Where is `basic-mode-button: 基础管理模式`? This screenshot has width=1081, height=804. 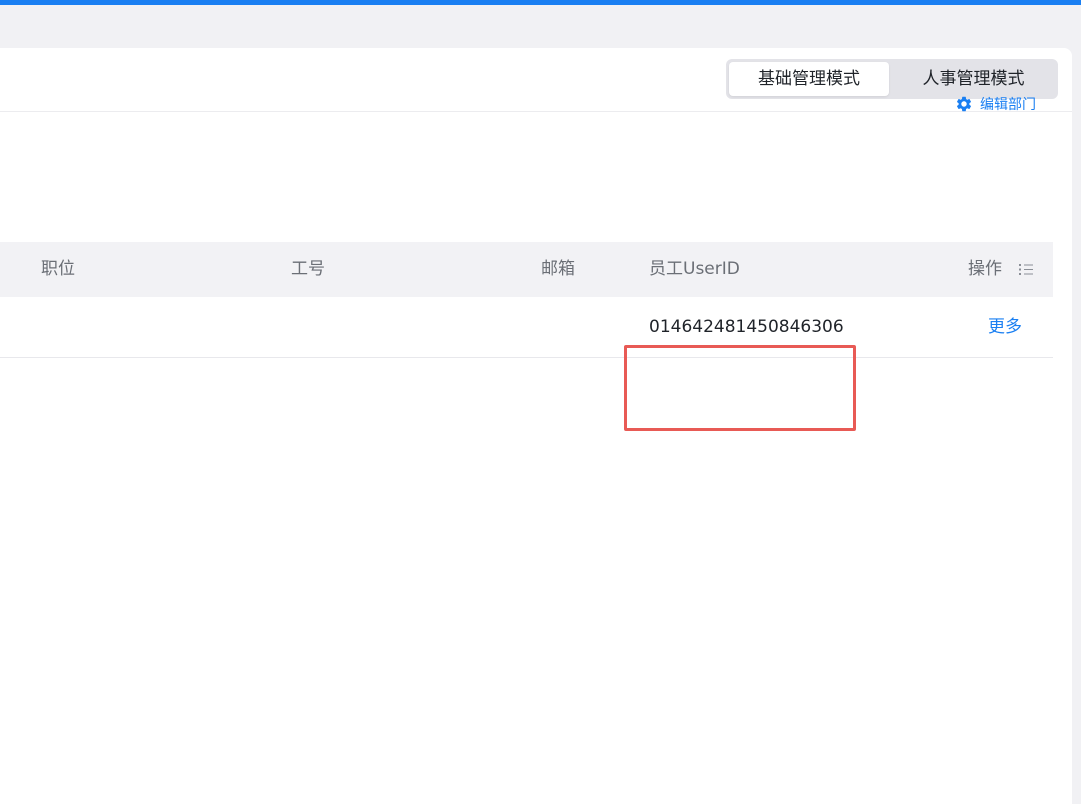
basic-mode-button: 基础管理模式 is located at coordinates (809, 79).